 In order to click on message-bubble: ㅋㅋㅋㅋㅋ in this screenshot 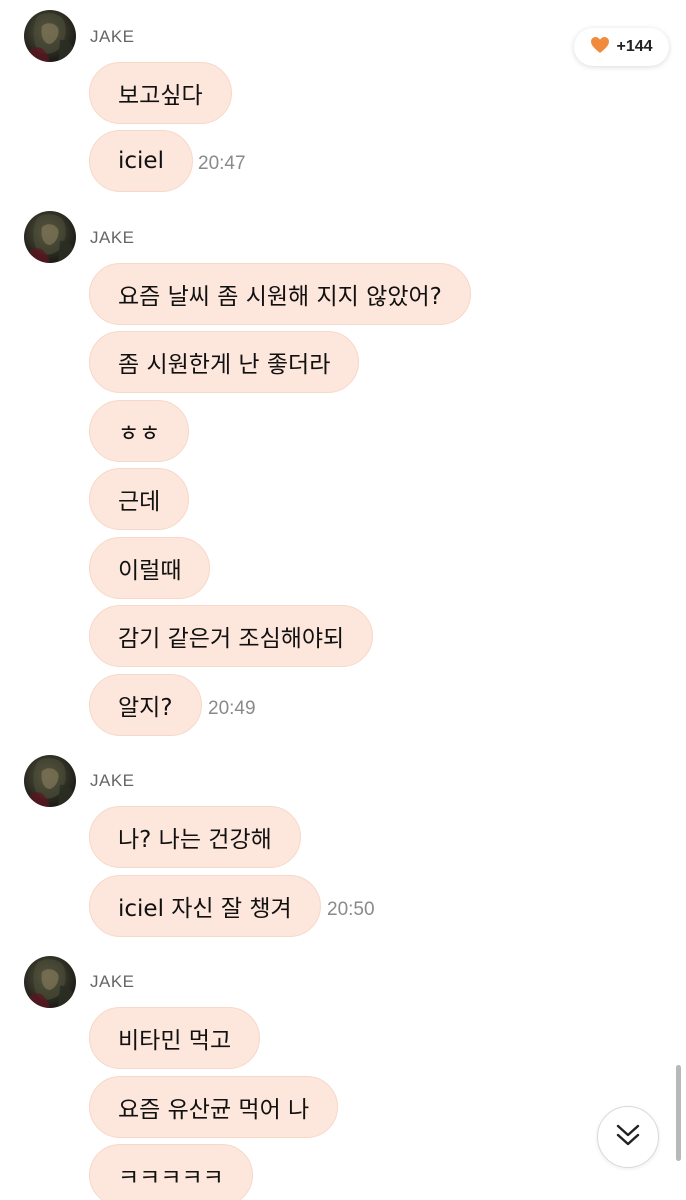, I will do `click(171, 1172)`.